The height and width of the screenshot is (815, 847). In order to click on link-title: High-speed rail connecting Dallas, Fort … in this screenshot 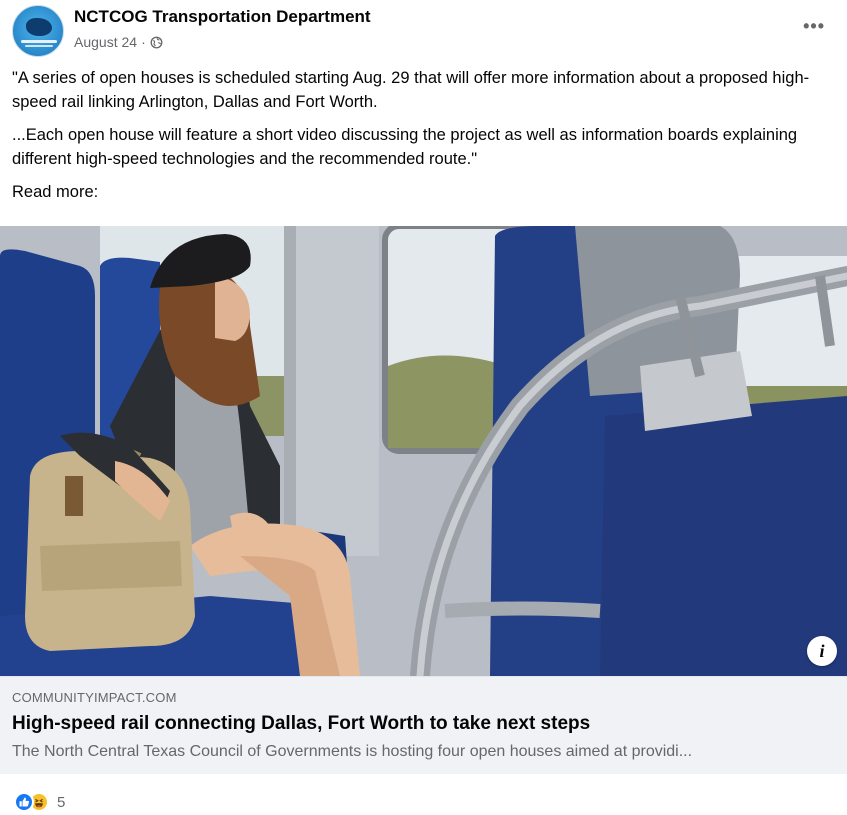, I will do `click(301, 724)`.